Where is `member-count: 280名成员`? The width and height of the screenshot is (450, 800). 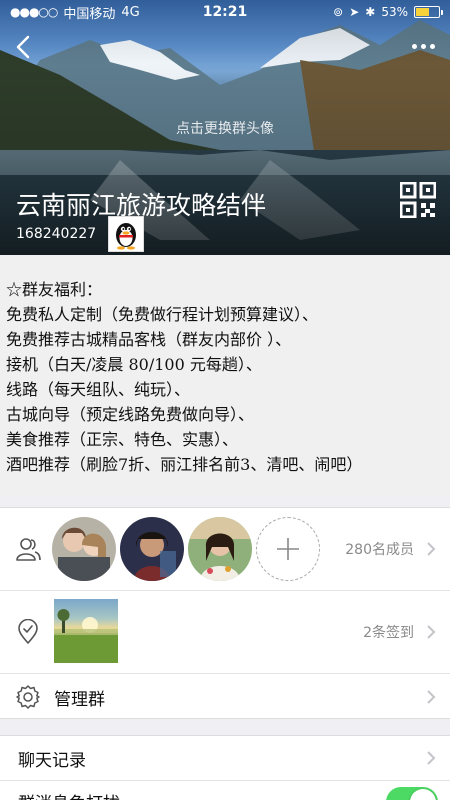
member-count: 280名成员 is located at coordinates (379, 550).